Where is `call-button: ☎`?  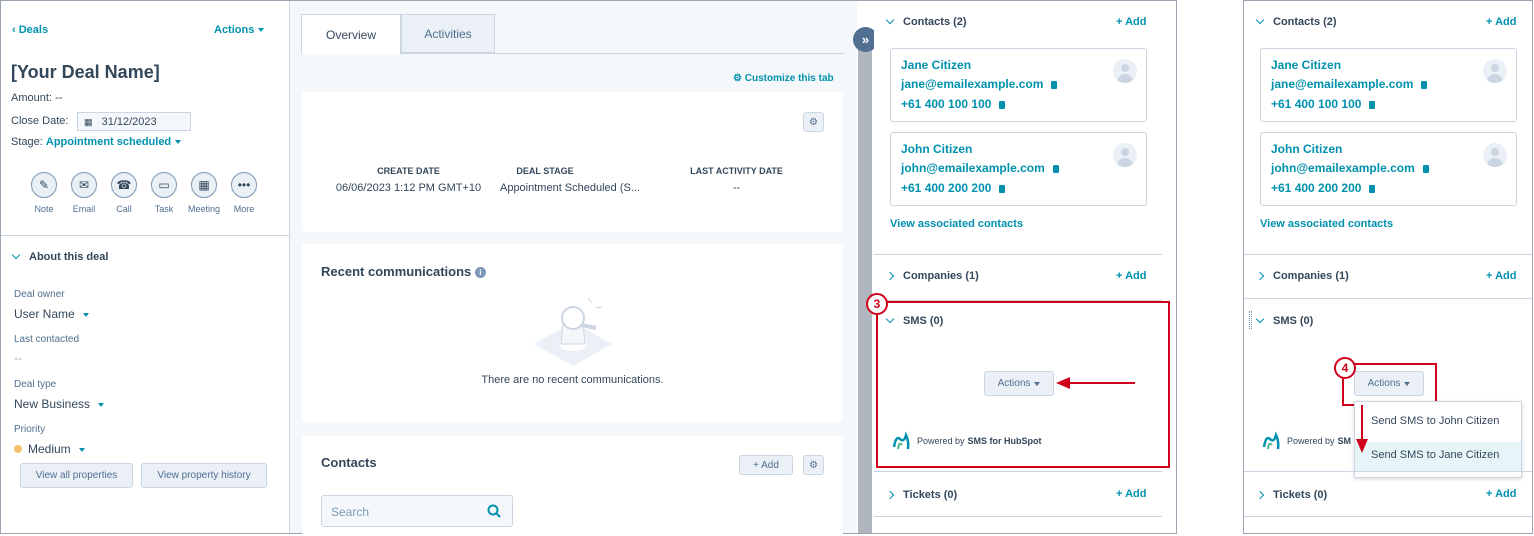
call-button: ☎ is located at coordinates (124, 185).